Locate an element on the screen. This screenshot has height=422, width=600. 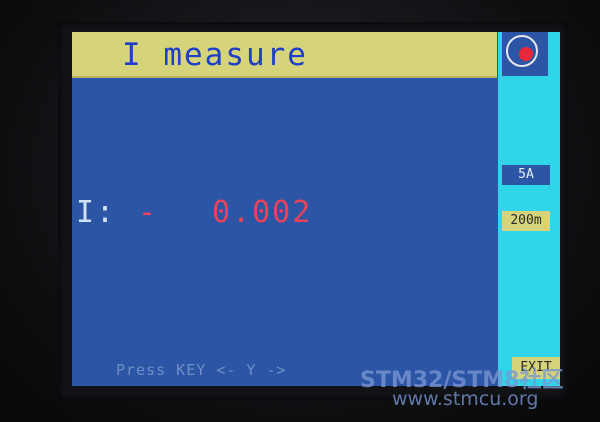
watermark-line-2: www.stmcu.org is located at coordinates (465, 399).